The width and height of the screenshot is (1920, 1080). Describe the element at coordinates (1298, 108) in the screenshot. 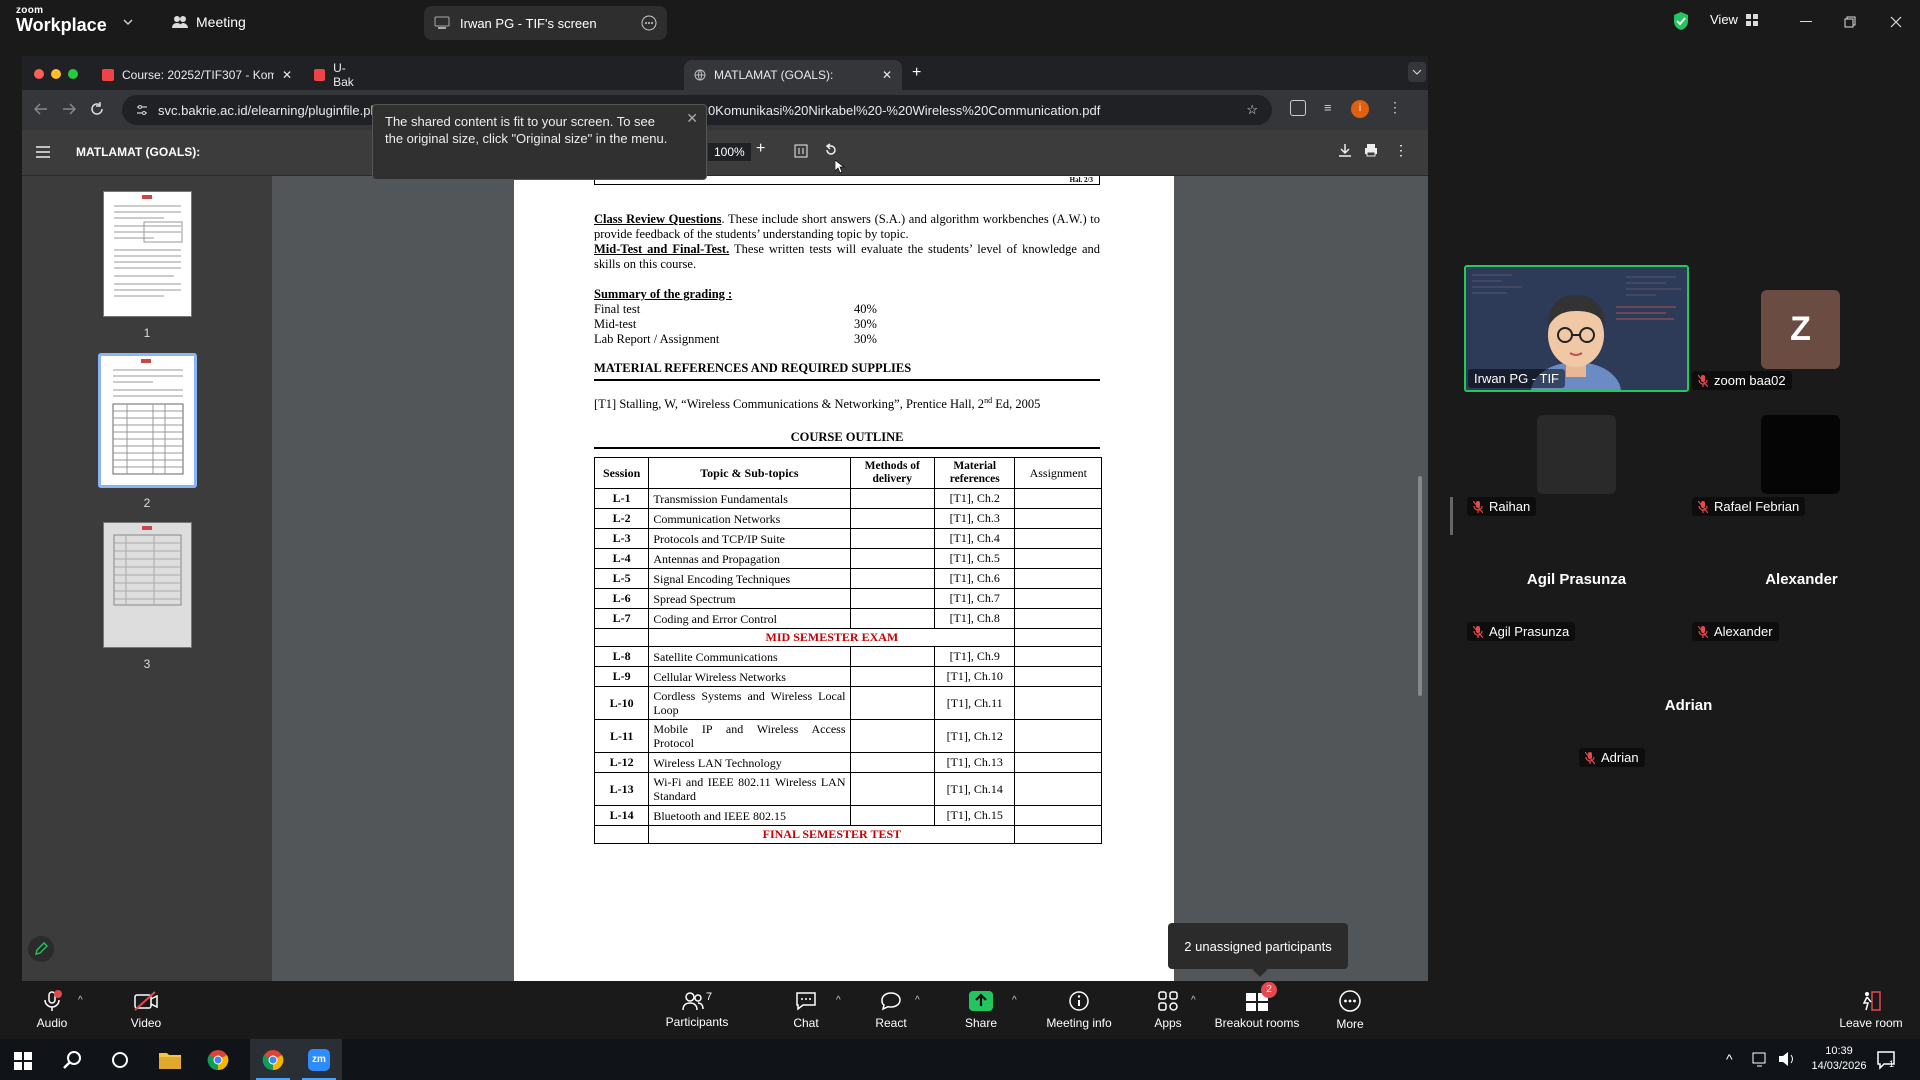

I see `extensions-icon` at that location.